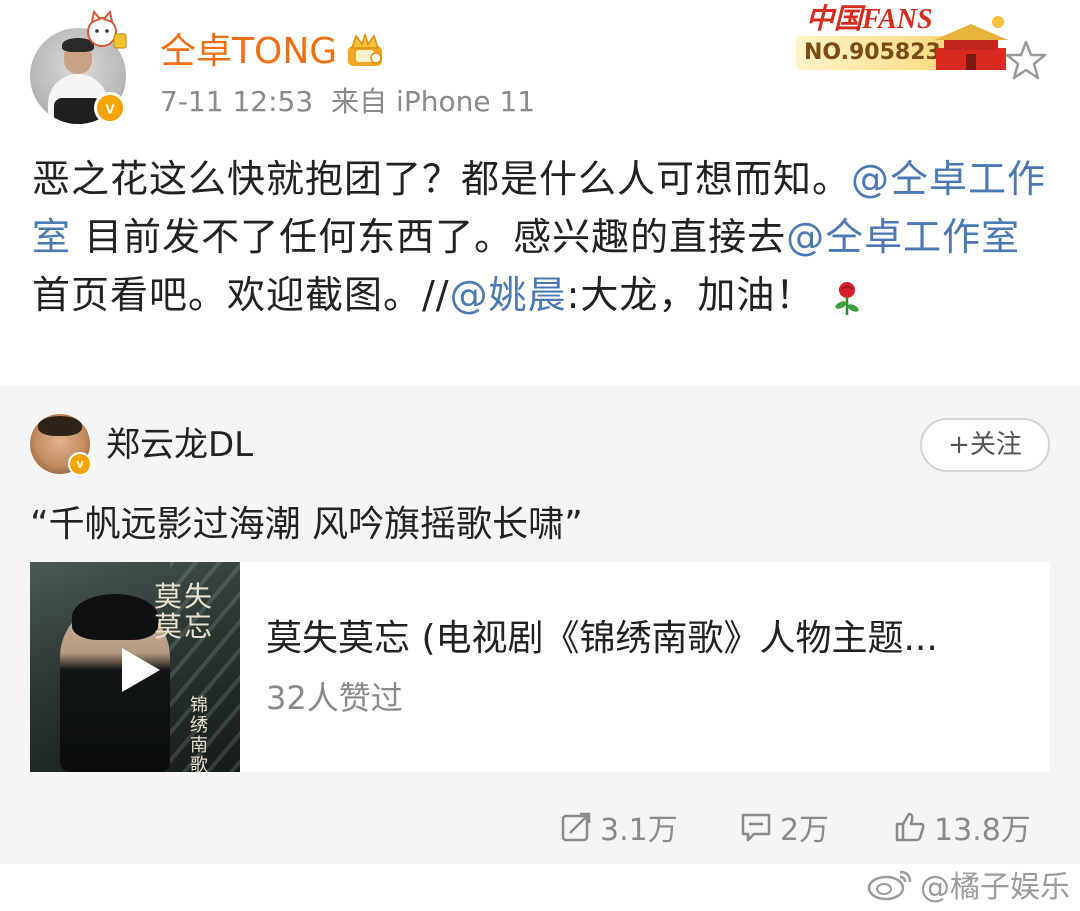  I want to click on post-time: 7-11 12:53, so click(237, 101).